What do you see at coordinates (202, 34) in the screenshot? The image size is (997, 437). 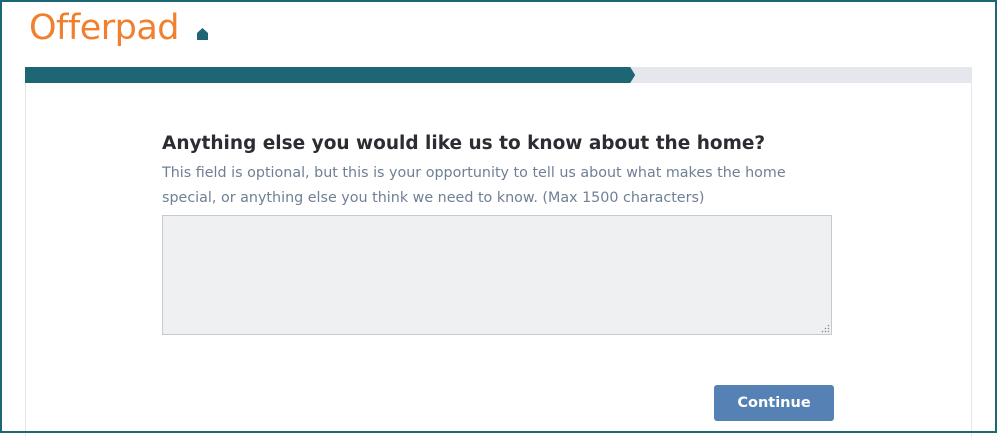 I see `house-icon` at bounding box center [202, 34].